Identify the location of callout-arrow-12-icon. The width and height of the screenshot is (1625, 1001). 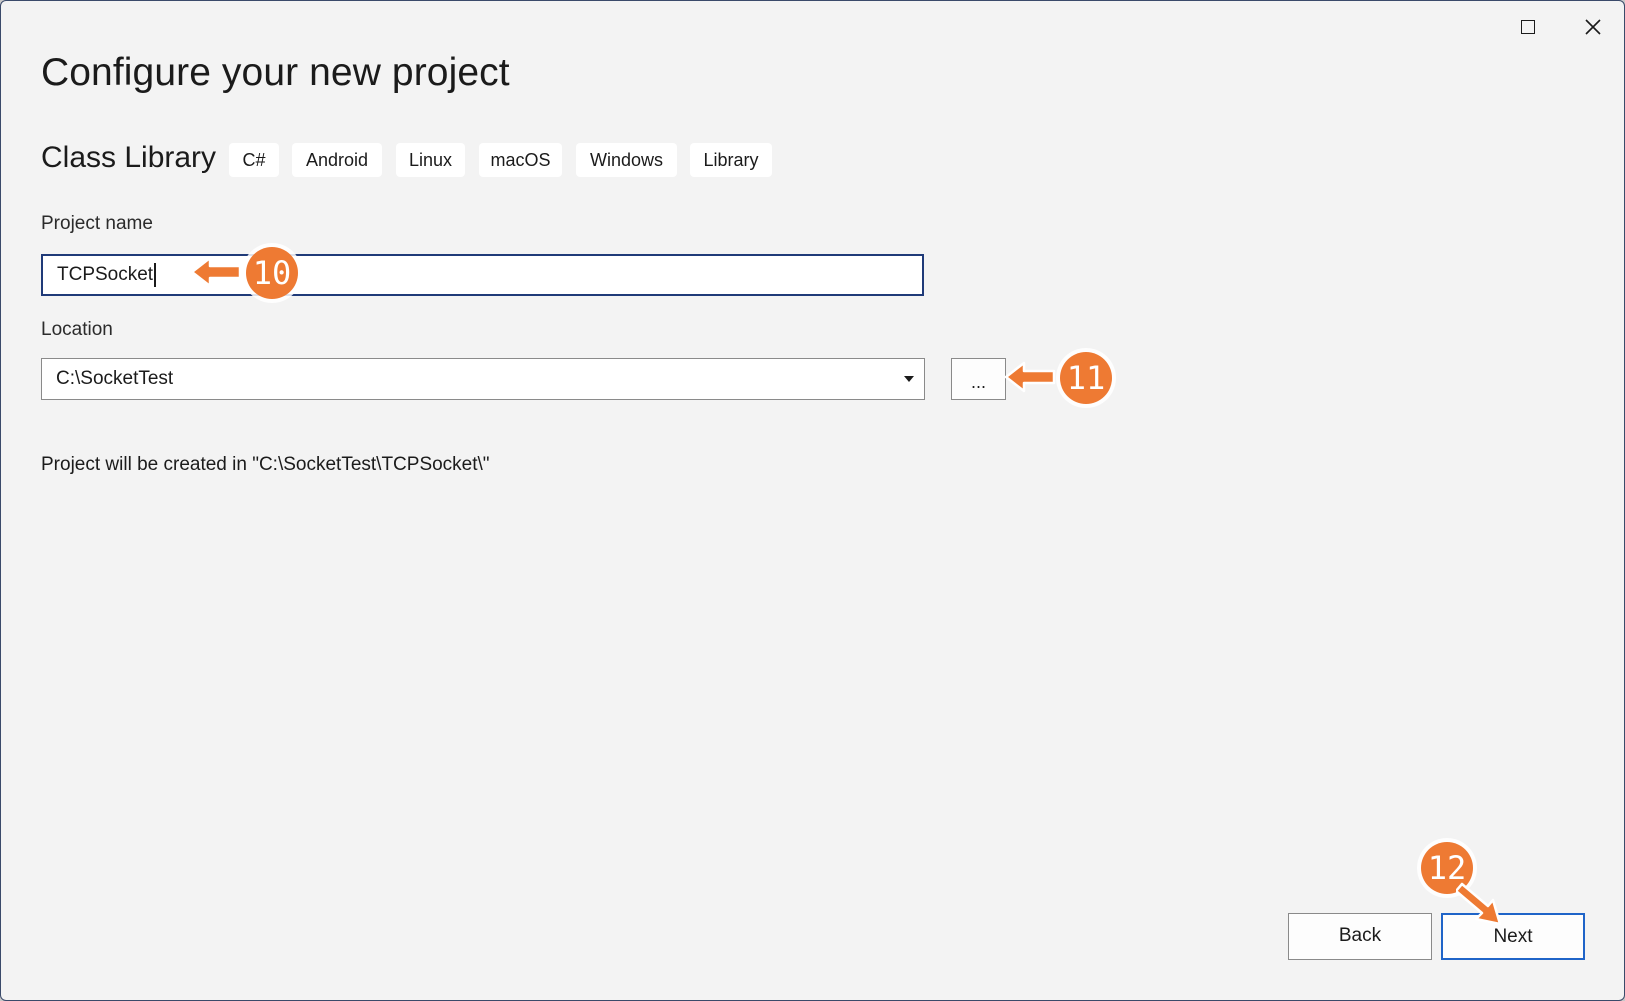
(1479, 904).